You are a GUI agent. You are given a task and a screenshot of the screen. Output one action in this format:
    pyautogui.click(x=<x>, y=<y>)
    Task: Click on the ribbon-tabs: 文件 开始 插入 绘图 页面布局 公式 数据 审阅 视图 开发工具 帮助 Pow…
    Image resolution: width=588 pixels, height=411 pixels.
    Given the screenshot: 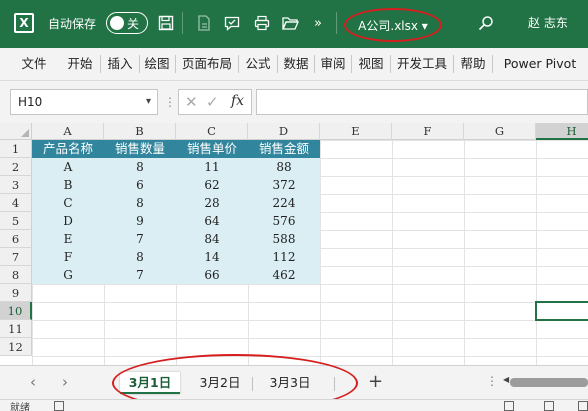 What is the action you would take?
    pyautogui.click(x=294, y=64)
    